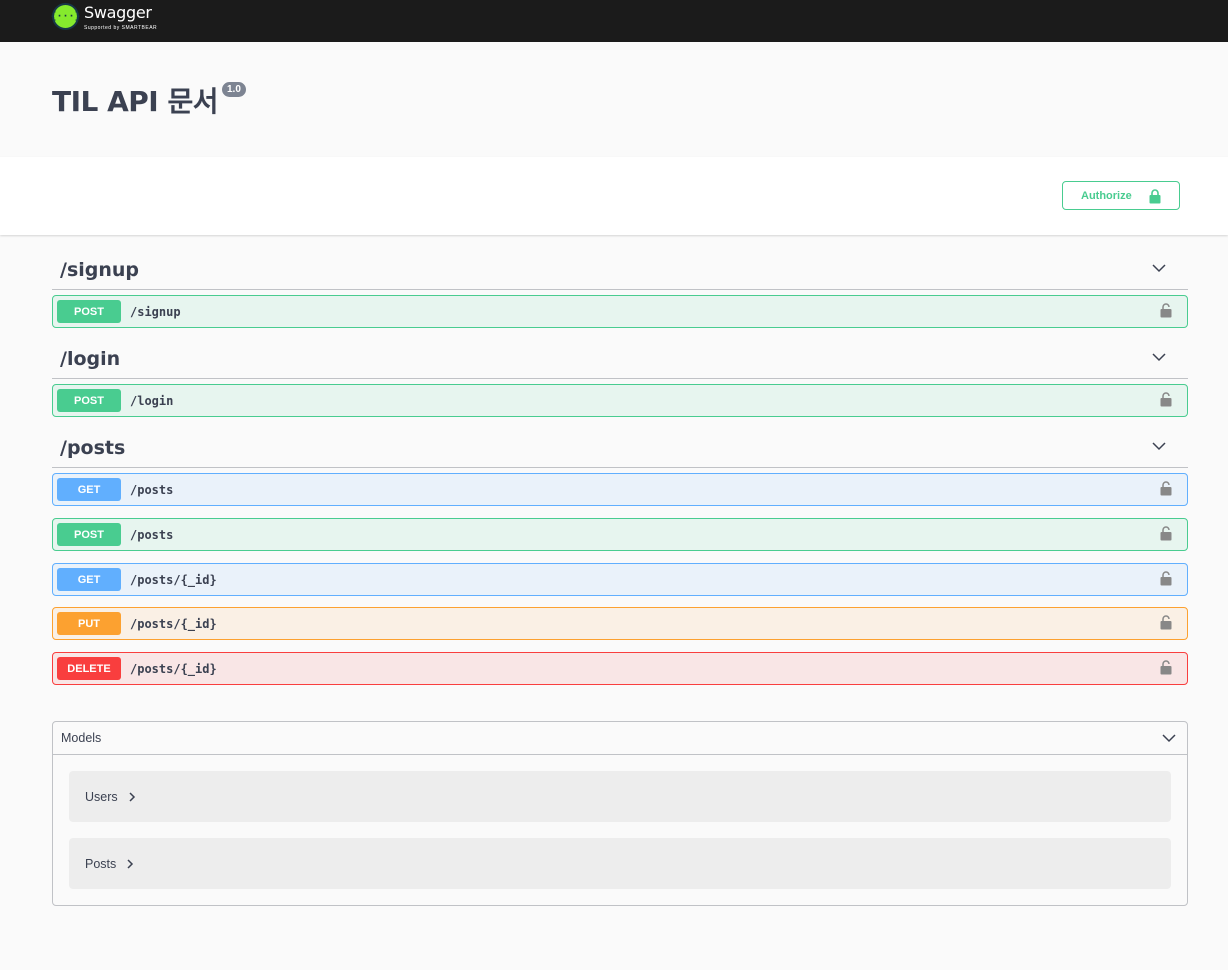 This screenshot has width=1228, height=970. Describe the element at coordinates (620, 271) in the screenshot. I see `tag-header-signup: /signup` at that location.